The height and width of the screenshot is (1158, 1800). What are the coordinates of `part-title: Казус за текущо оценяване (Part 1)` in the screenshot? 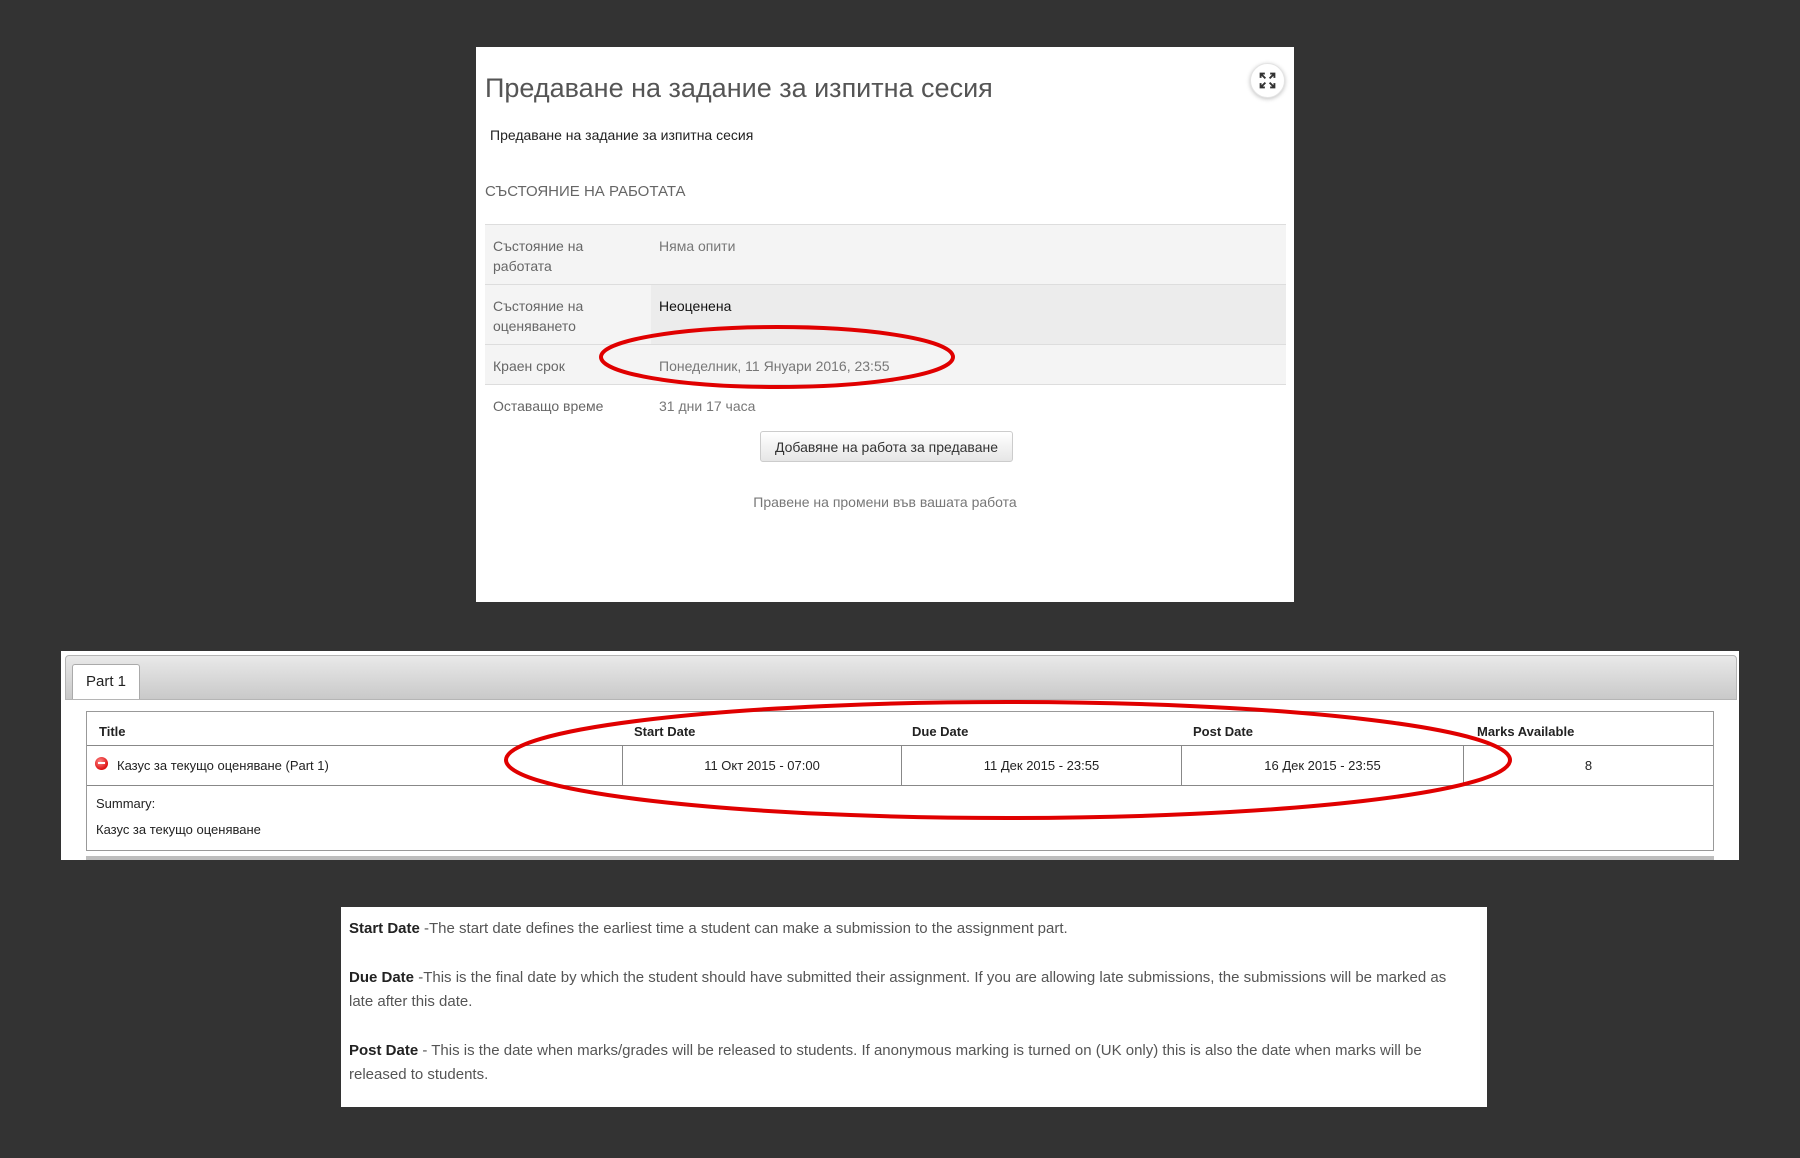 It's located at (223, 765).